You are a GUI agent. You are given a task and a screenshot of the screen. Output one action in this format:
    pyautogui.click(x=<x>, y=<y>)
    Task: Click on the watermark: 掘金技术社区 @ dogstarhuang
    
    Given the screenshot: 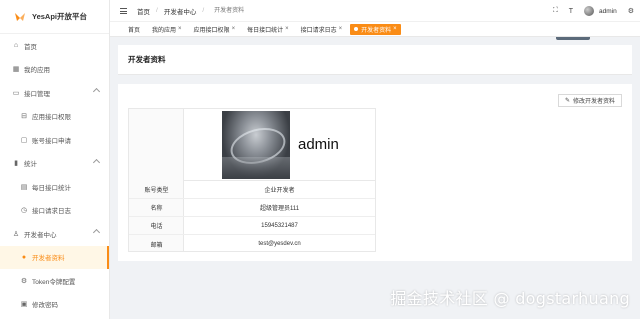 What is the action you would take?
    pyautogui.click(x=510, y=298)
    